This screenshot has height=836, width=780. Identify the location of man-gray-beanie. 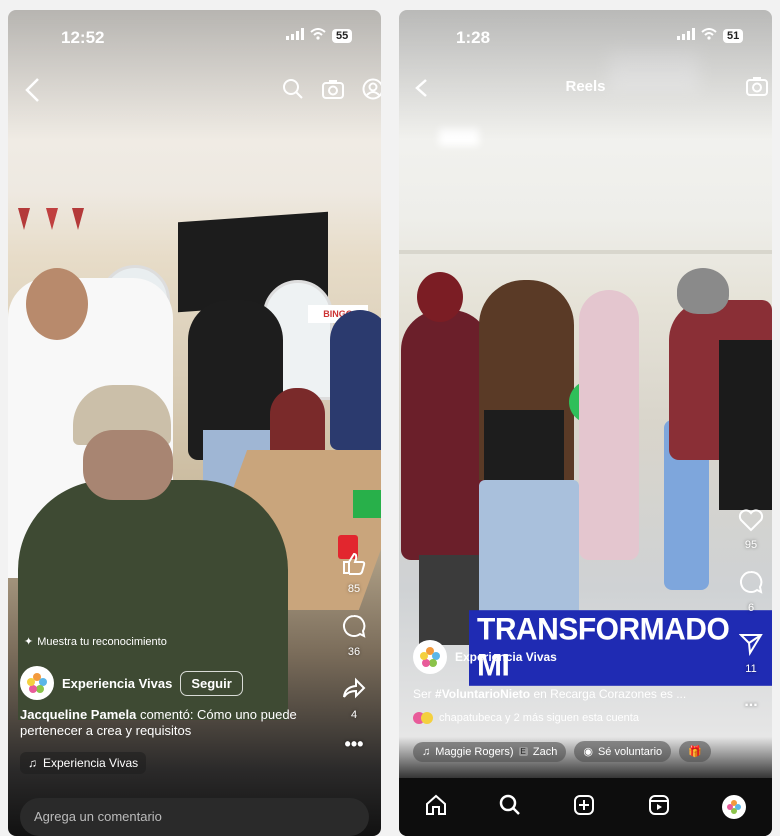
(703, 291).